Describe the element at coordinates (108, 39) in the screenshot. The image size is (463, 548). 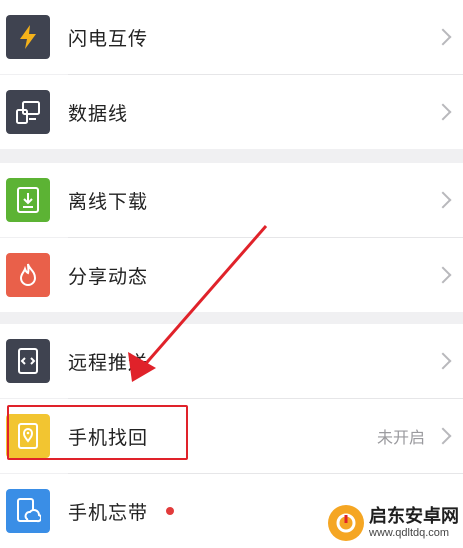
I see `flash-transfer-label: 闪电互传` at that location.